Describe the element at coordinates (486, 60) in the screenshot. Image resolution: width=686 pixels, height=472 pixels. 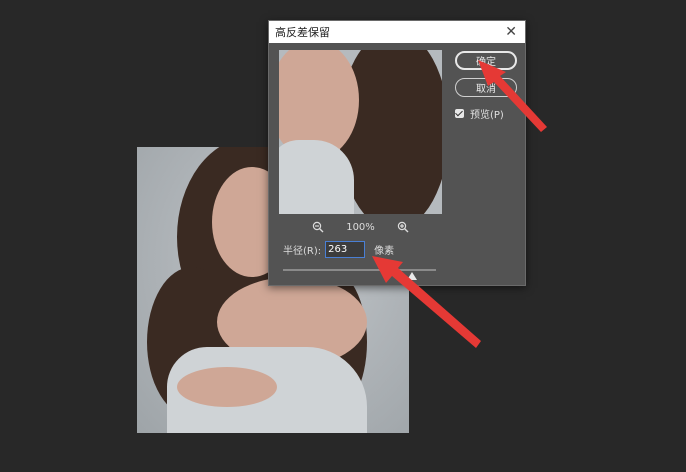
I see `ok-button: 确定` at that location.